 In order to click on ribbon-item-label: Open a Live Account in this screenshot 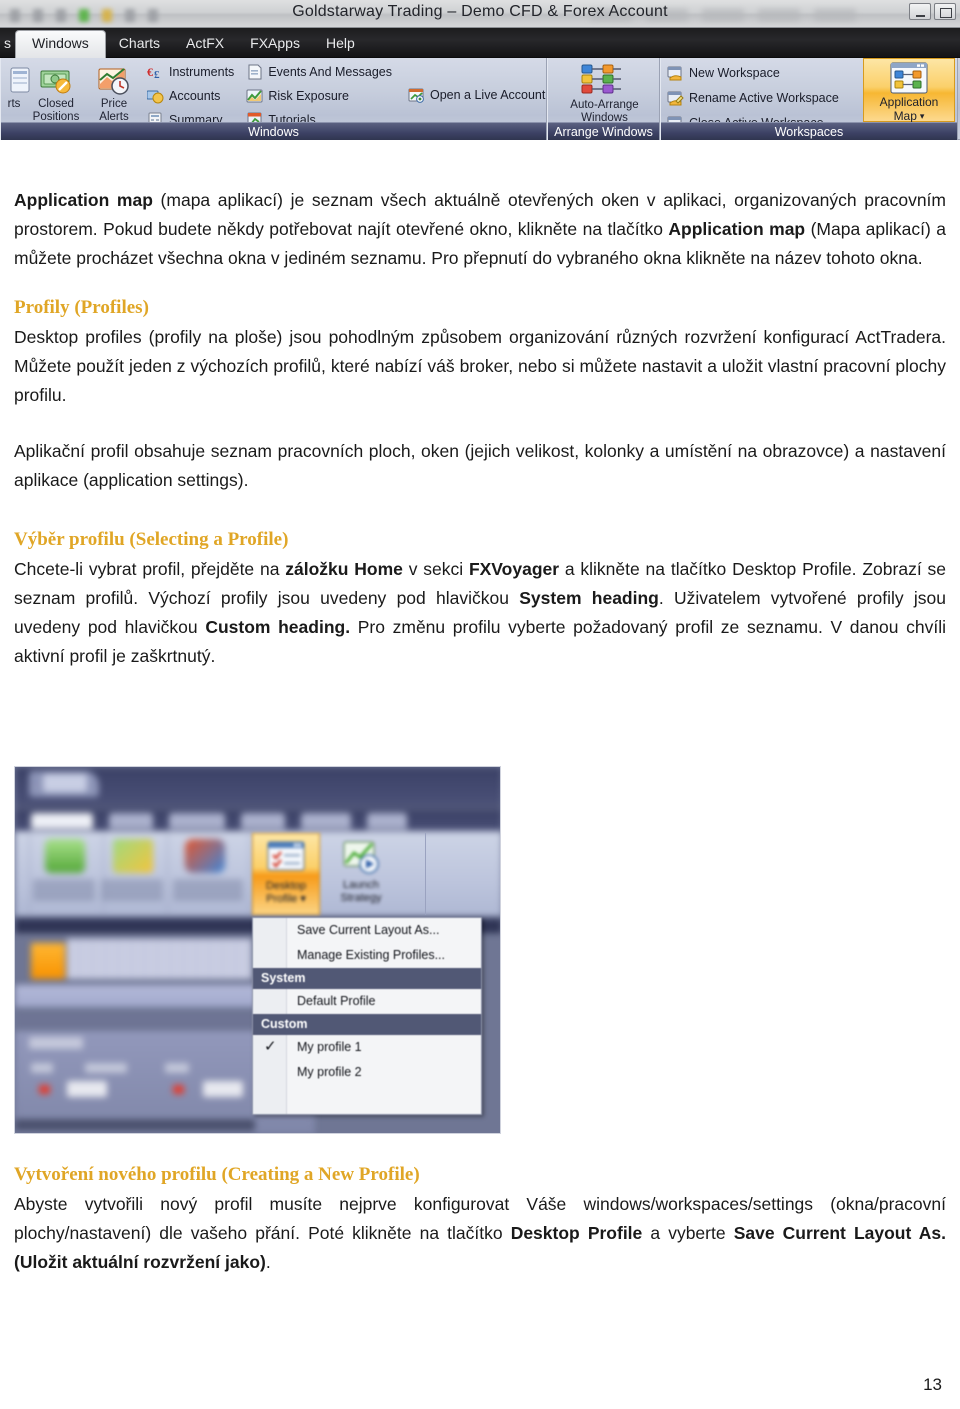, I will do `click(488, 94)`.